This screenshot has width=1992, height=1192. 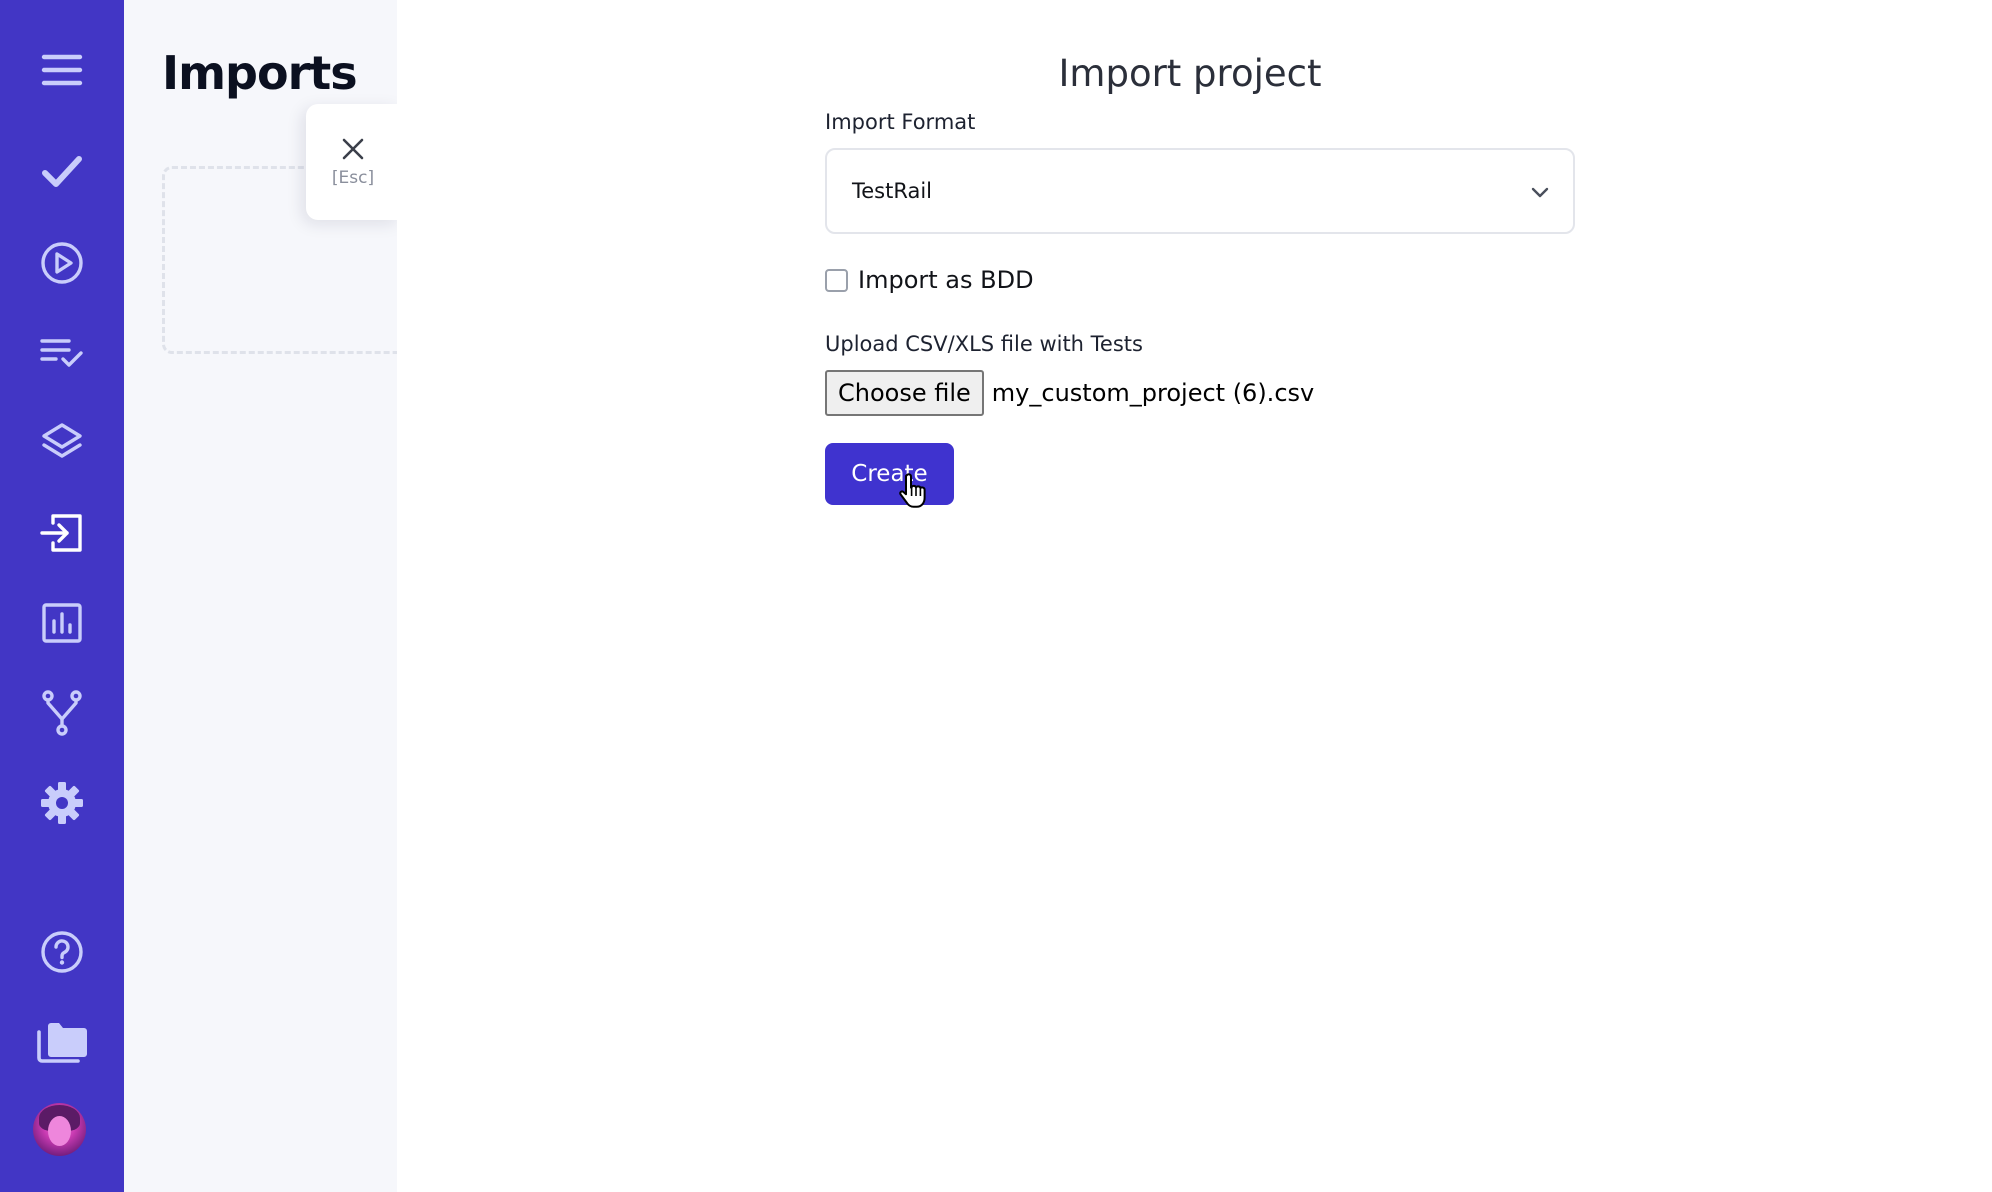 I want to click on bar-chart-icon, so click(x=62, y=623).